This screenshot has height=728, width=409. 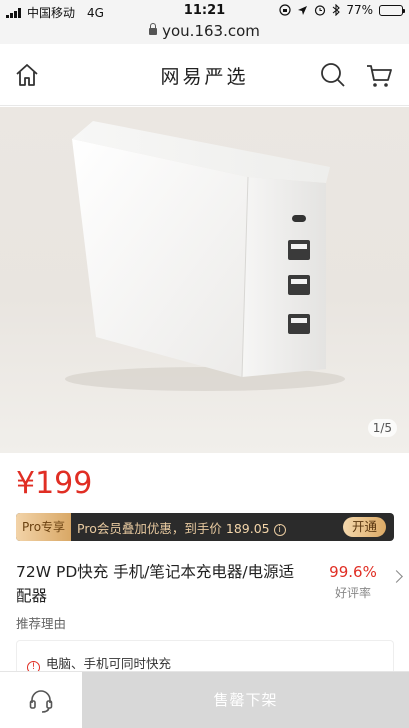 I want to click on headset-icon, so click(x=41, y=701).